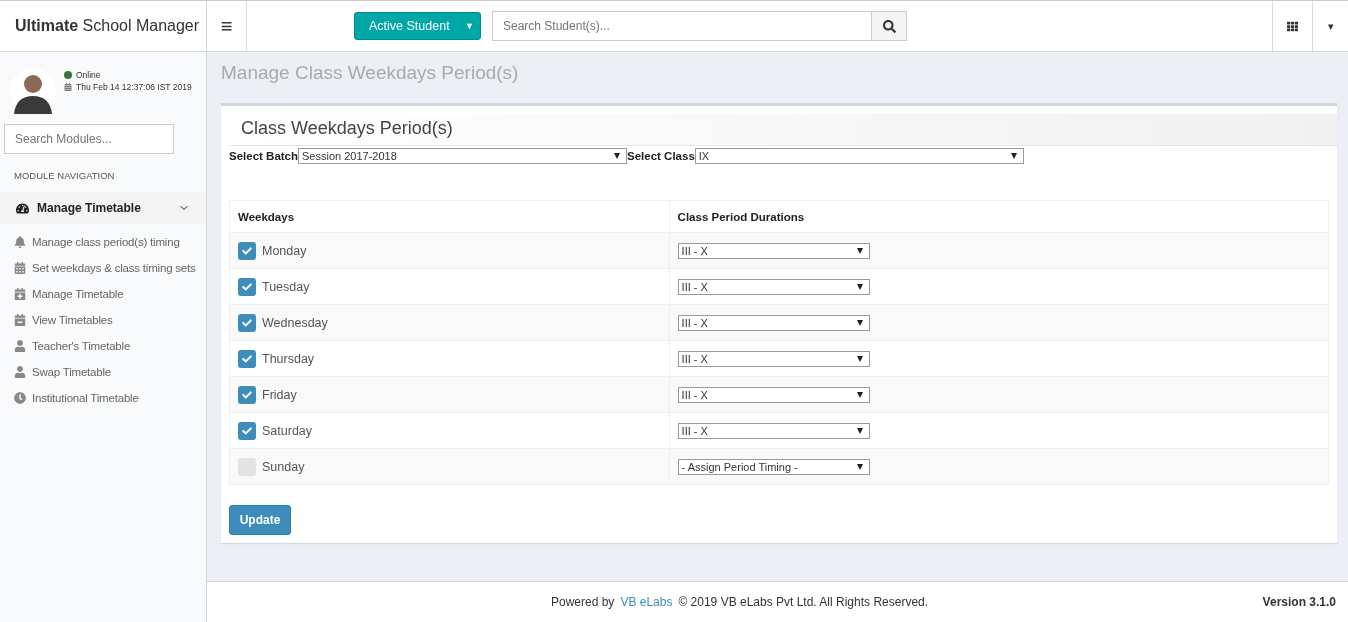 This screenshot has width=1348, height=622. What do you see at coordinates (103, 320) in the screenshot?
I see `sidebar-item: View Timetables` at bounding box center [103, 320].